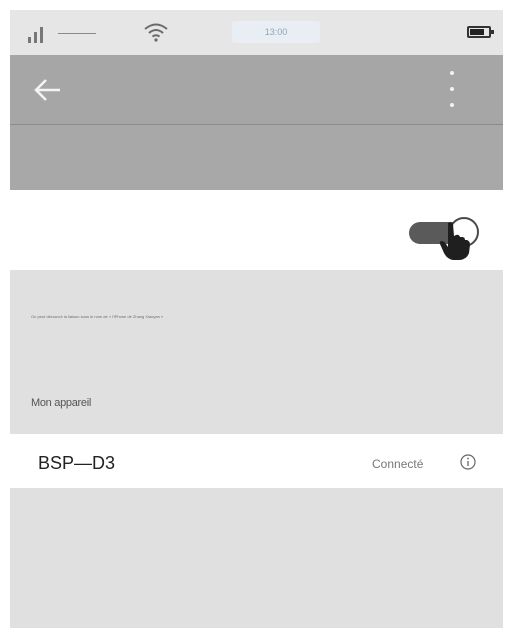 Image resolution: width=513 pixels, height=638 pixels. Describe the element at coordinates (256, 461) in the screenshot. I see `device-row: BSP—D3 Connecté` at that location.